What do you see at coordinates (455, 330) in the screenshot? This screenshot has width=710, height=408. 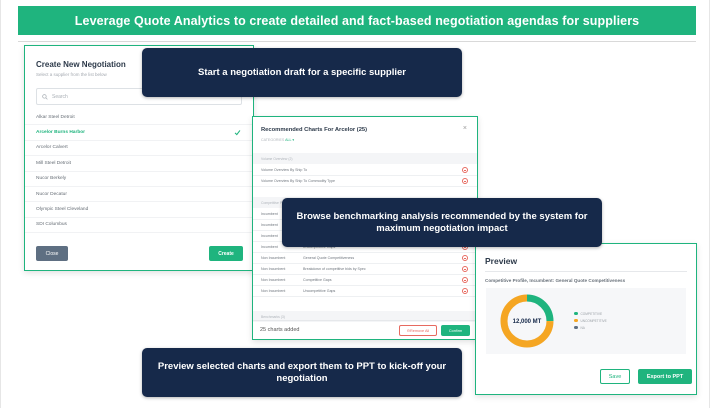 I see `confirm-button: Confirm` at bounding box center [455, 330].